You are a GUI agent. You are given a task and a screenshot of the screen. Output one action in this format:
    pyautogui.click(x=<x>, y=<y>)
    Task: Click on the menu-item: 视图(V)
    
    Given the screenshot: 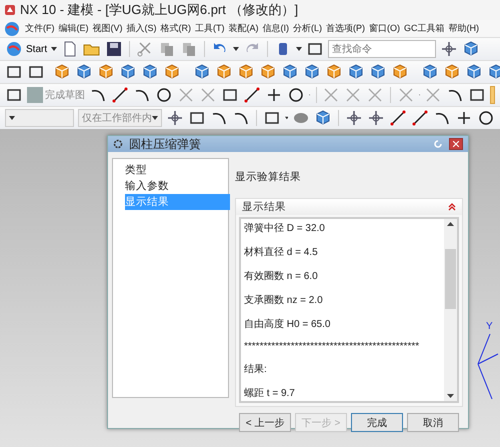 What is the action you would take?
    pyautogui.click(x=107, y=28)
    